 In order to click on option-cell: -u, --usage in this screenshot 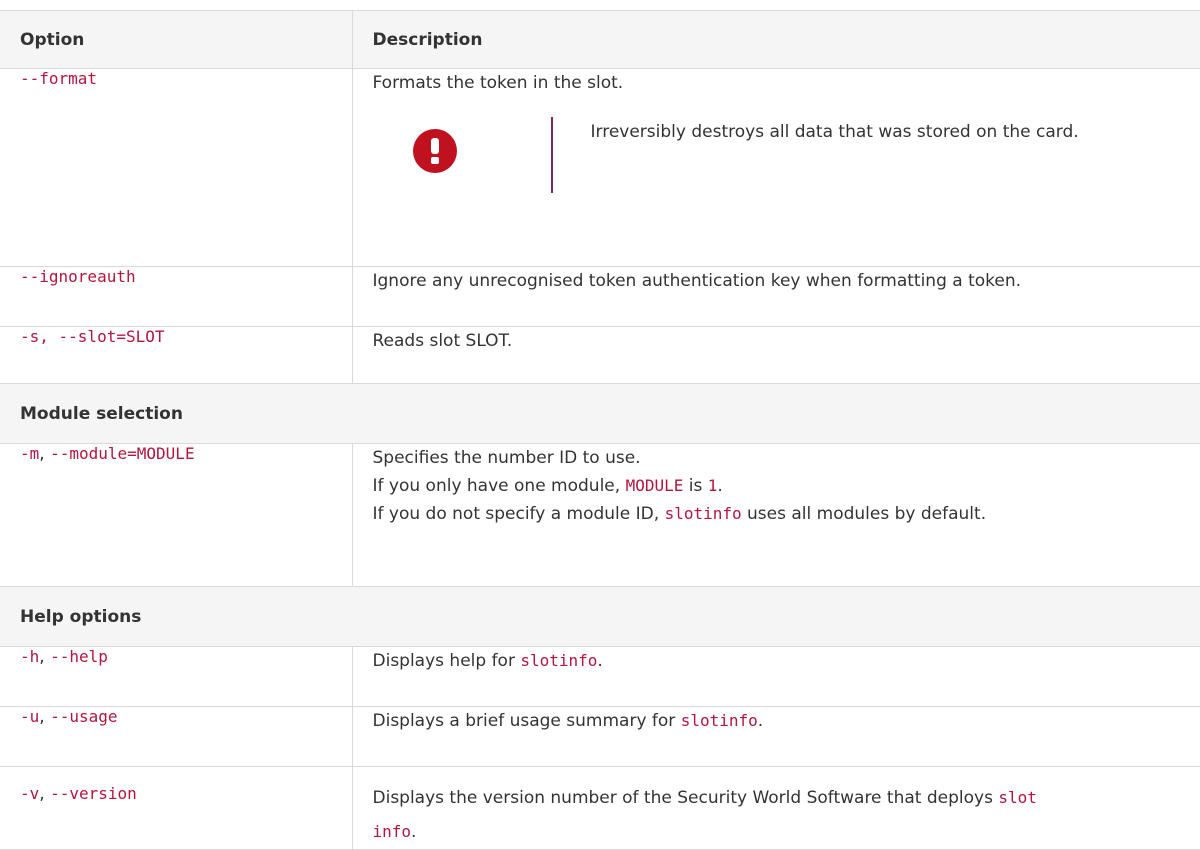, I will do `click(176, 737)`.